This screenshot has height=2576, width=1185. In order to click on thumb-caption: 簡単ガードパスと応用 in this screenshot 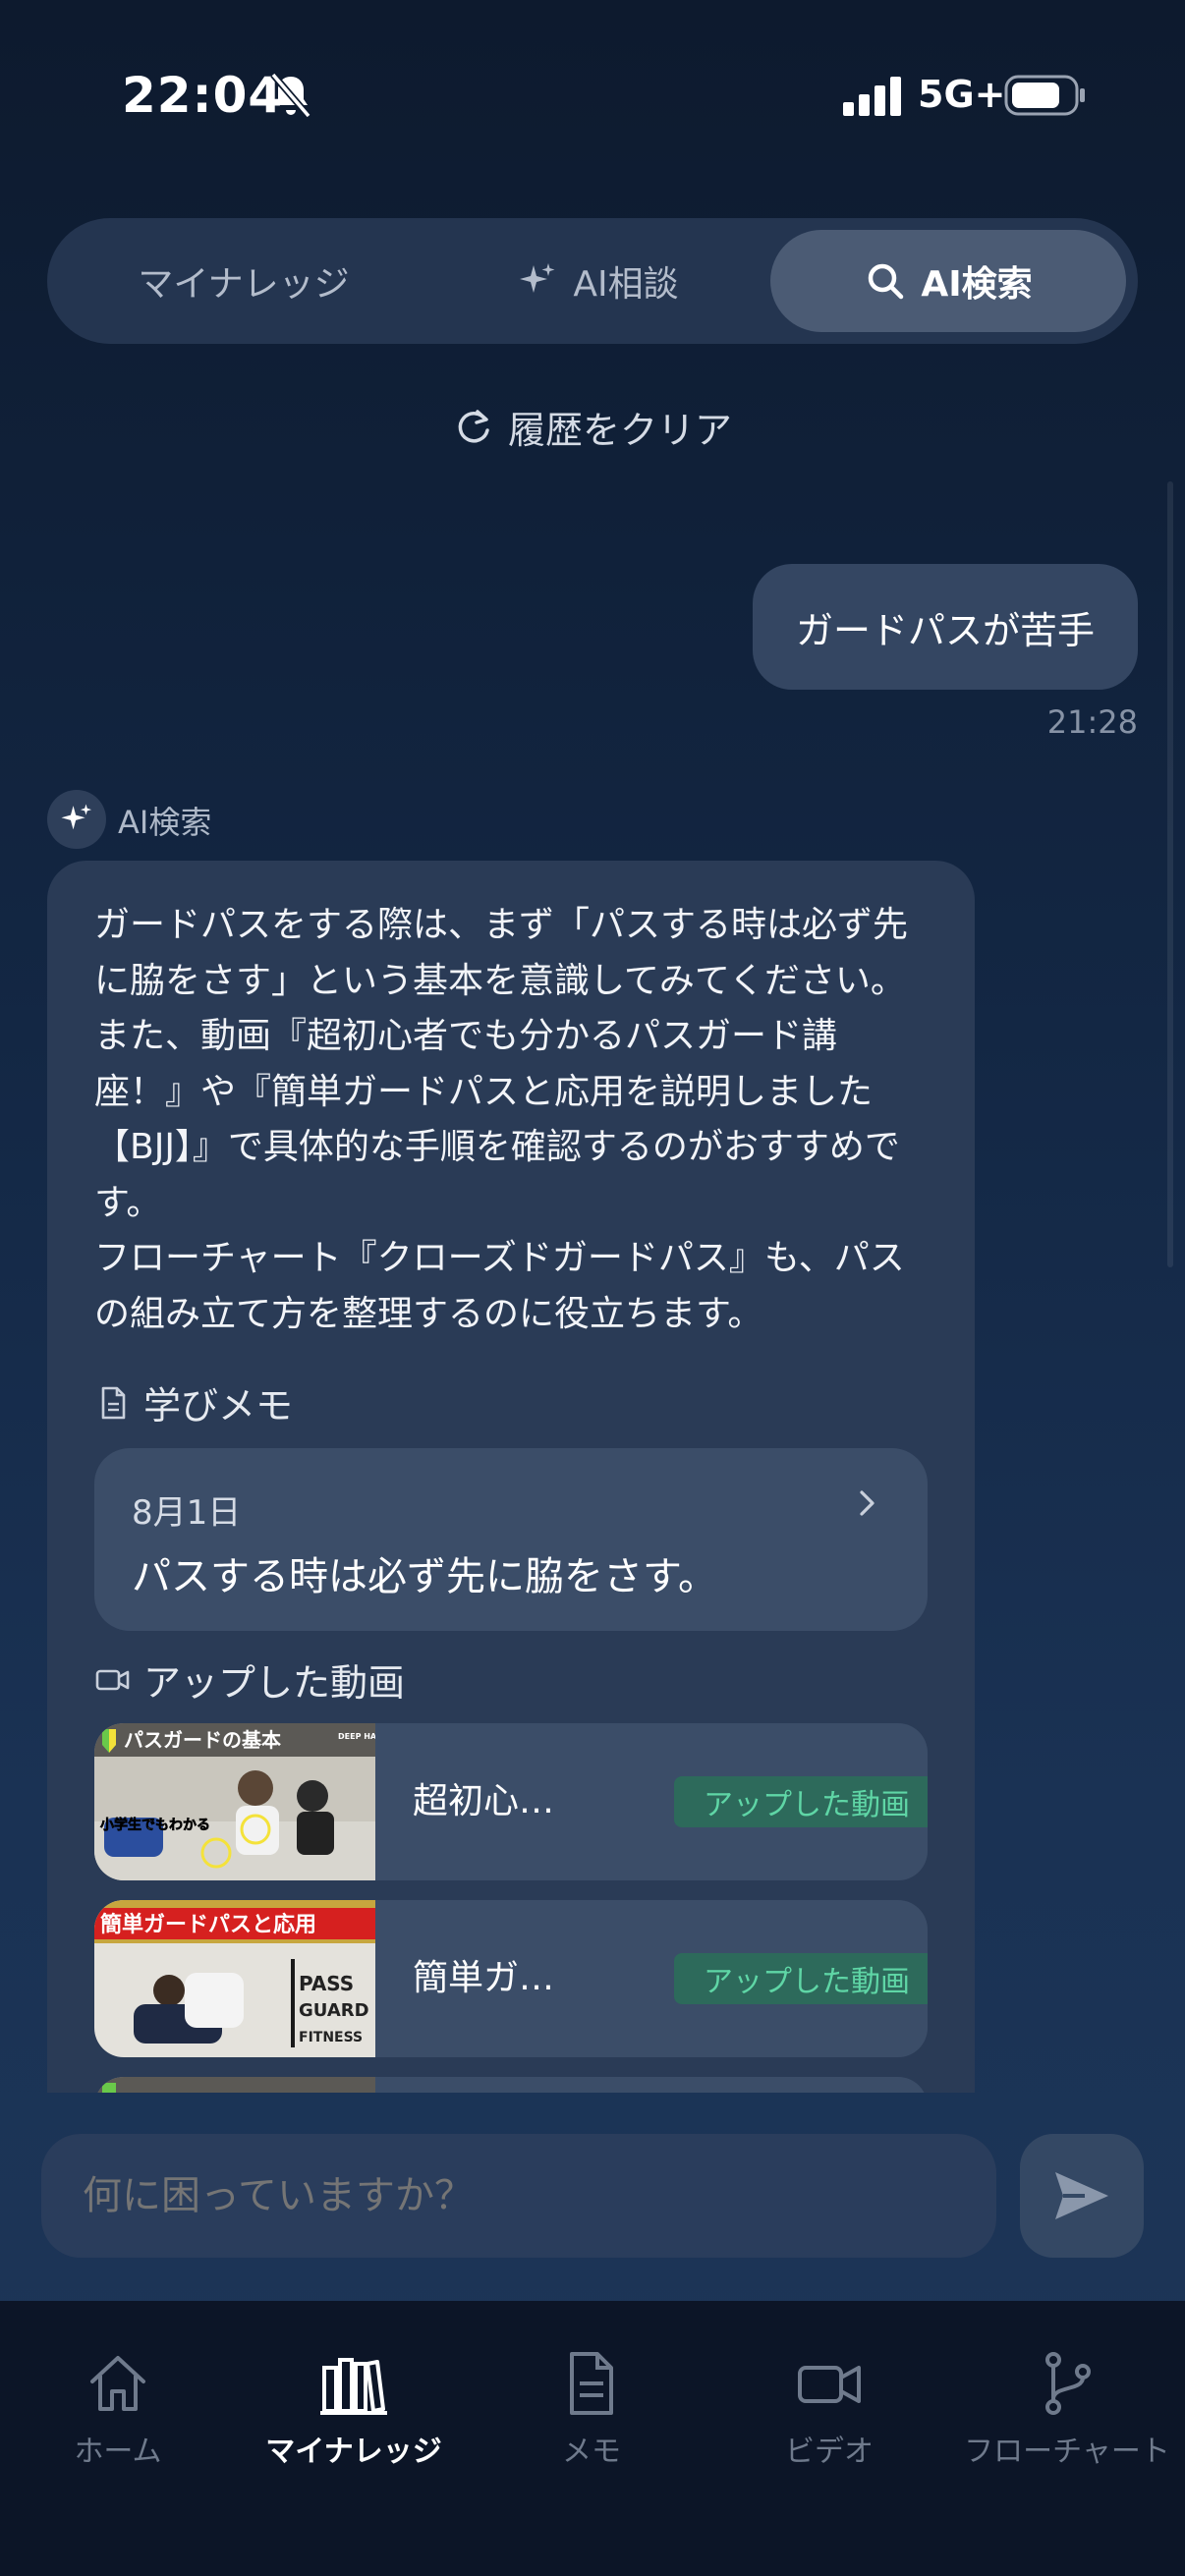, I will do `click(208, 1924)`.